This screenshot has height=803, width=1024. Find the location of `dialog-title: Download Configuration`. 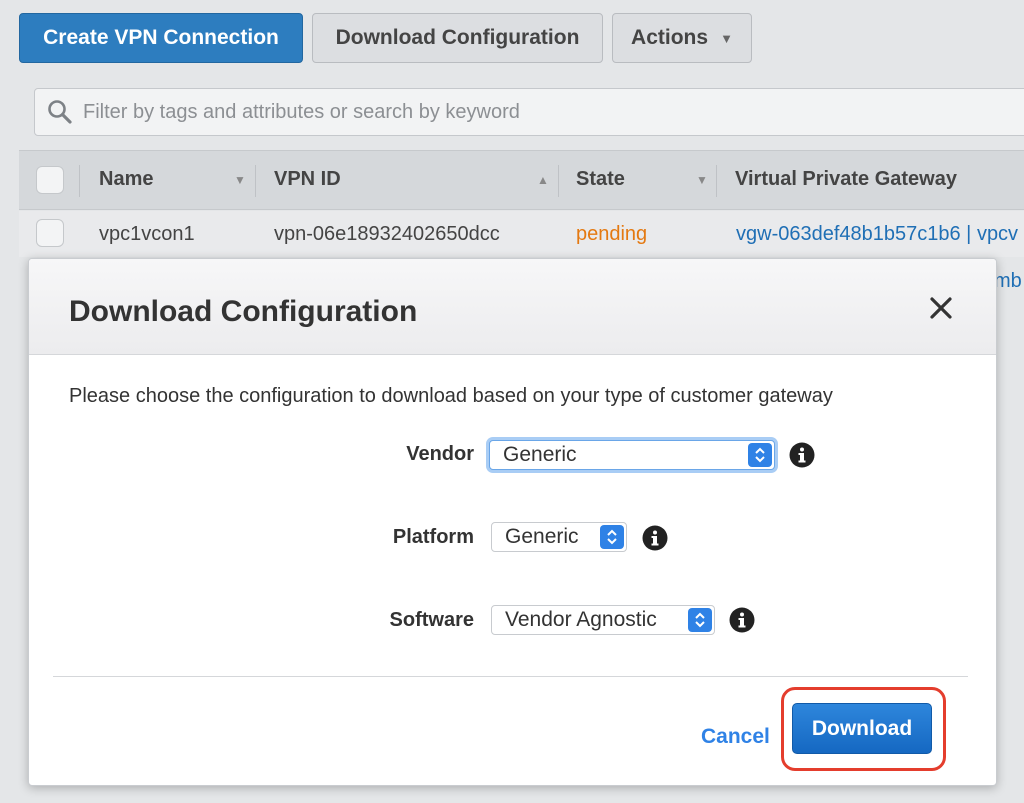

dialog-title: Download Configuration is located at coordinates (243, 311).